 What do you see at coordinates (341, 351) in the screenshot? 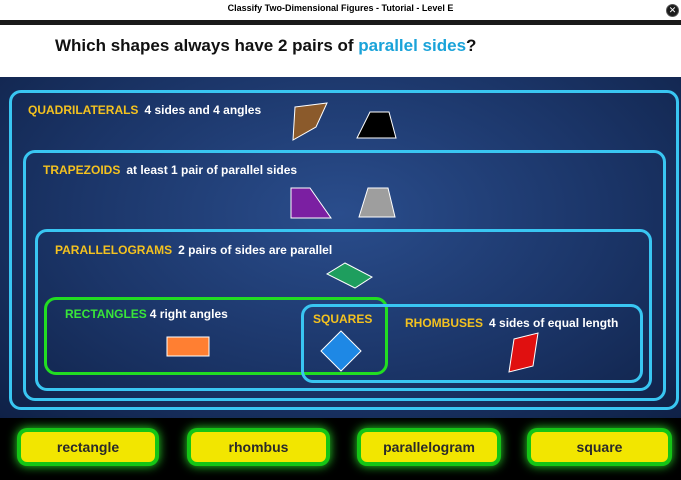
I see `blue-square-shape` at bounding box center [341, 351].